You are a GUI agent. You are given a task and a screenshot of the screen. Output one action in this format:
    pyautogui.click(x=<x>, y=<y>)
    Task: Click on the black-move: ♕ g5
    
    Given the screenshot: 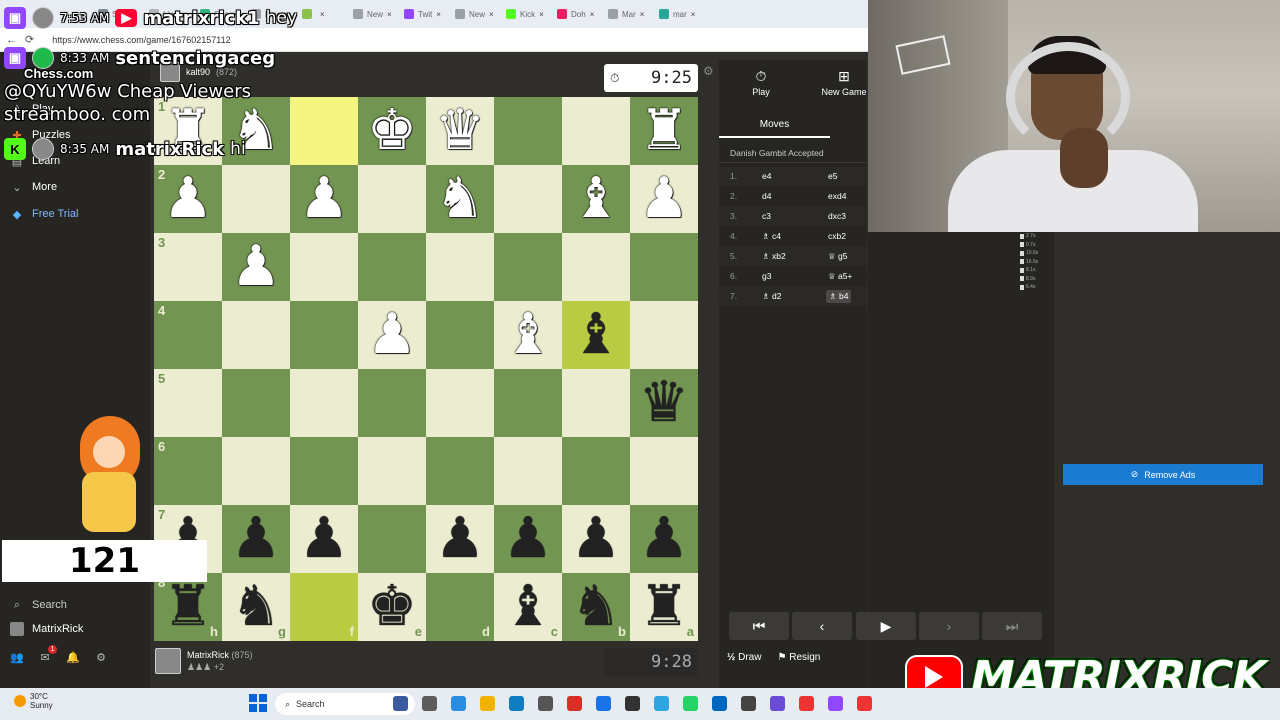 What is the action you would take?
    pyautogui.click(x=837, y=256)
    